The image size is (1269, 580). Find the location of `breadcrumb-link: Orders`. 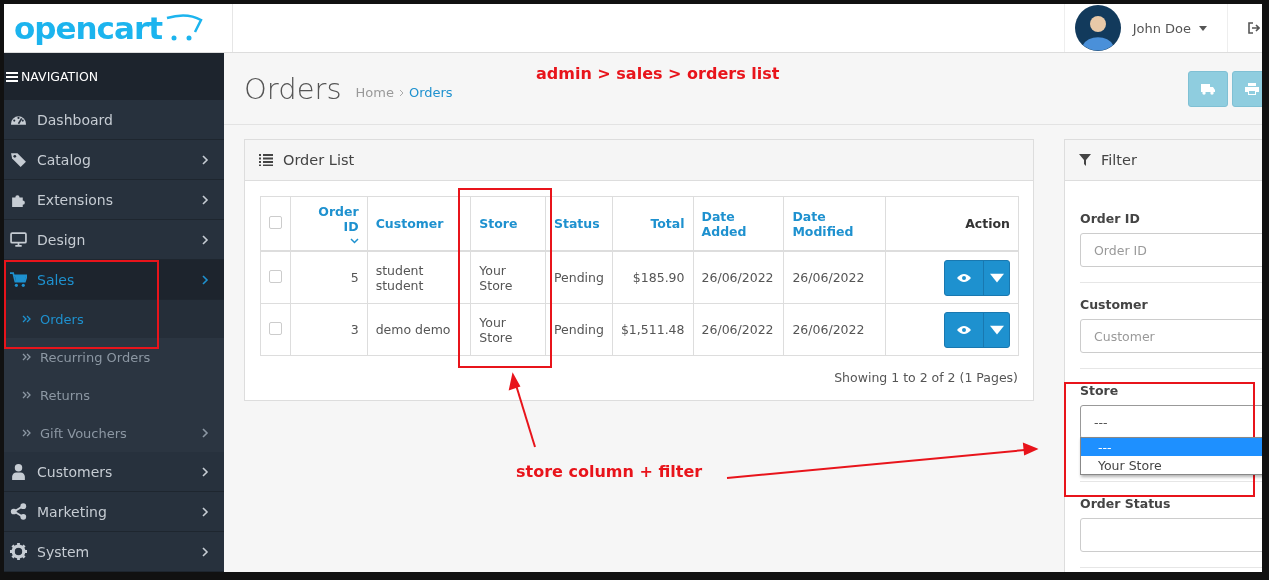

breadcrumb-link: Orders is located at coordinates (430, 92).